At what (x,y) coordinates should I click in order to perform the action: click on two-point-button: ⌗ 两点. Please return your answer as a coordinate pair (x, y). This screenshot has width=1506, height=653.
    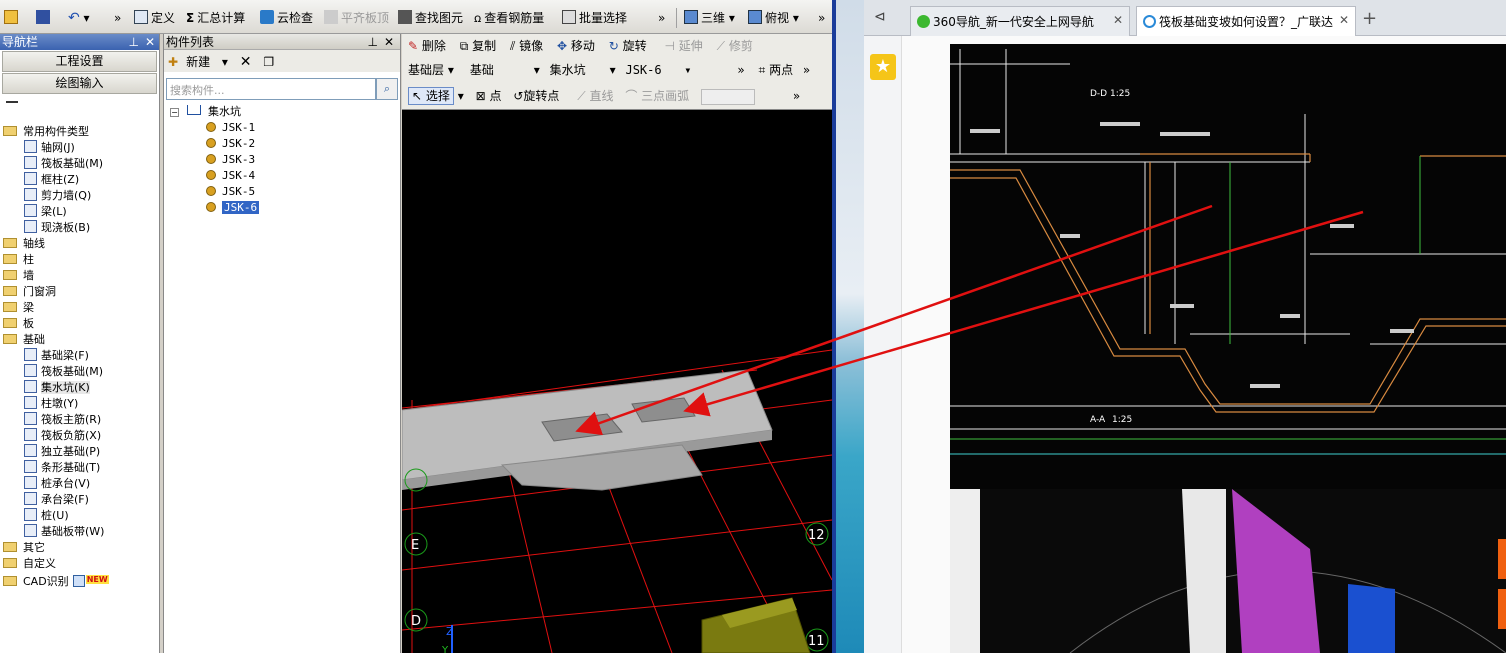
    Looking at the image, I should click on (775, 70).